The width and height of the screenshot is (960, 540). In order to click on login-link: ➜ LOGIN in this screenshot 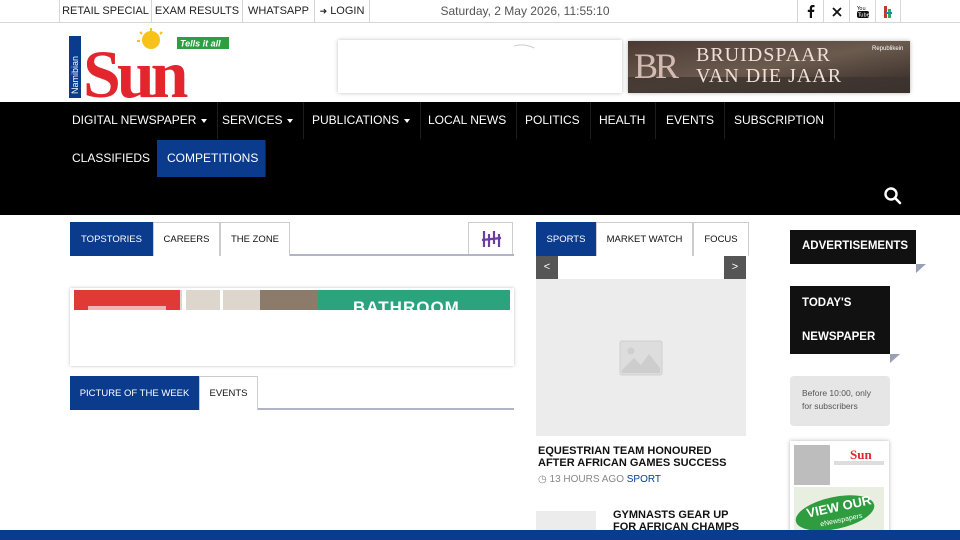, I will do `click(342, 11)`.